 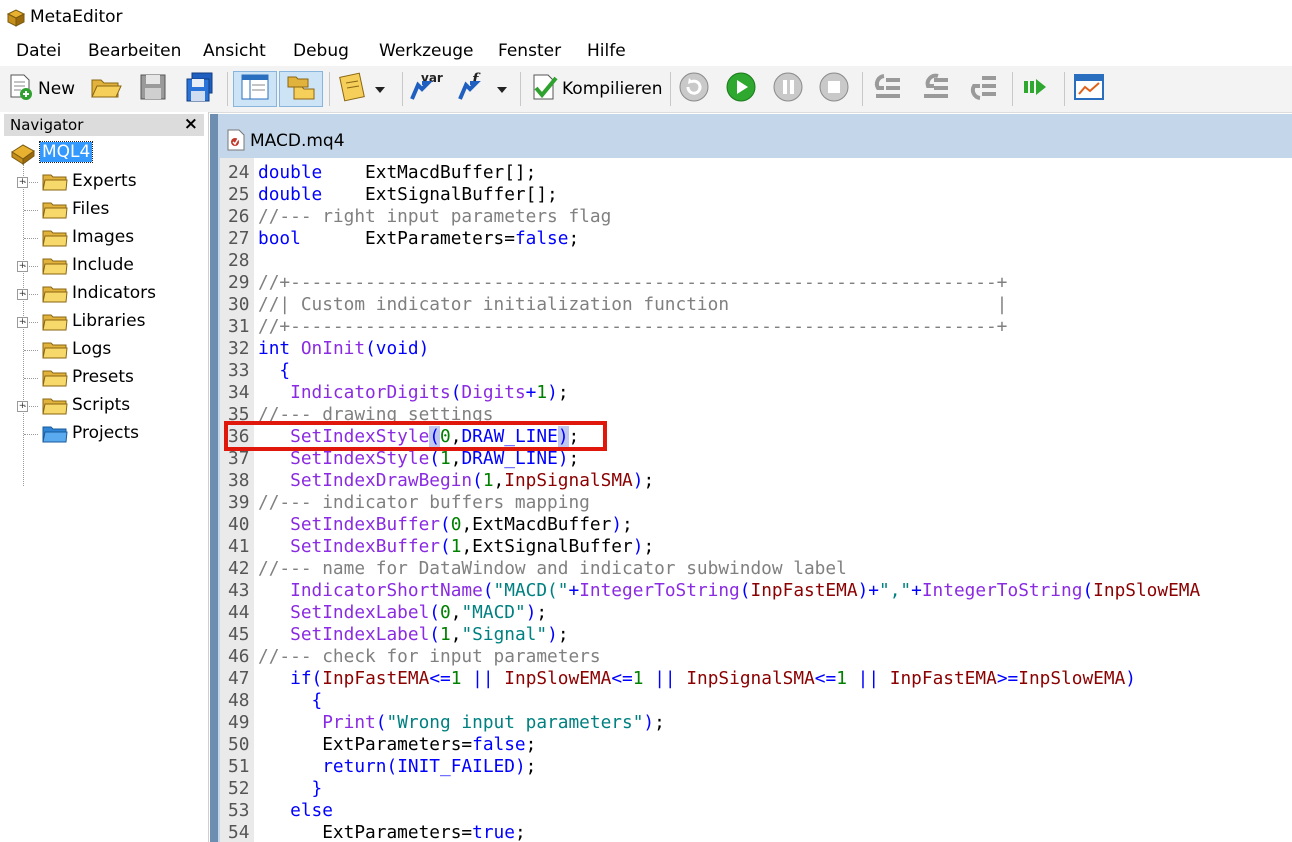 I want to click on stop-debug-button, so click(x=836, y=89).